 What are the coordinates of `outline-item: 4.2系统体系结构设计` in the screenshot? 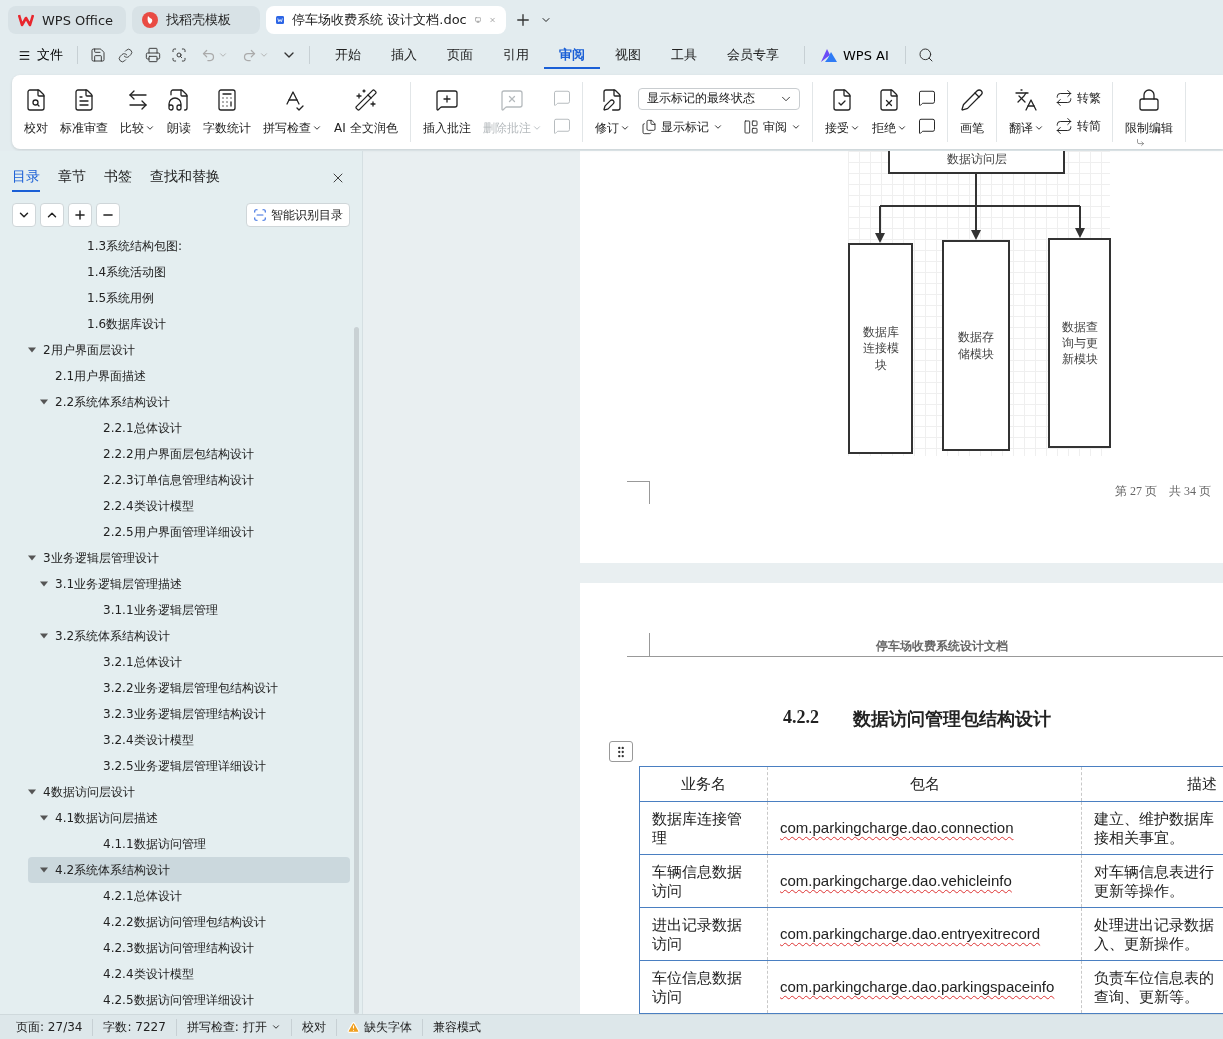 It's located at (189, 870).